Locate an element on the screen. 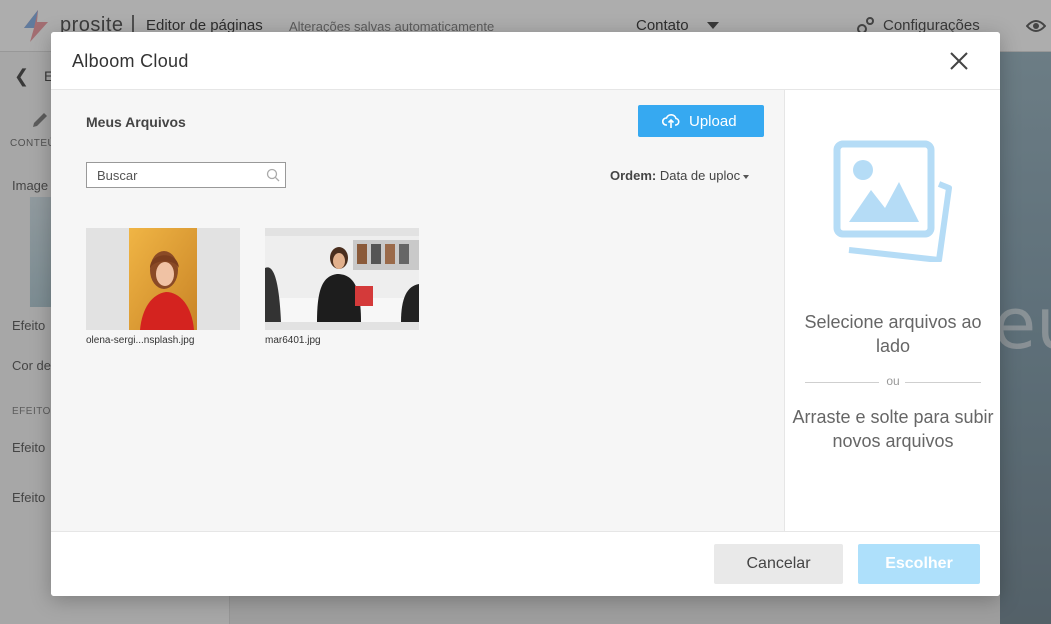 The width and height of the screenshot is (1051, 624). cancel-button: Cancelar is located at coordinates (778, 564).